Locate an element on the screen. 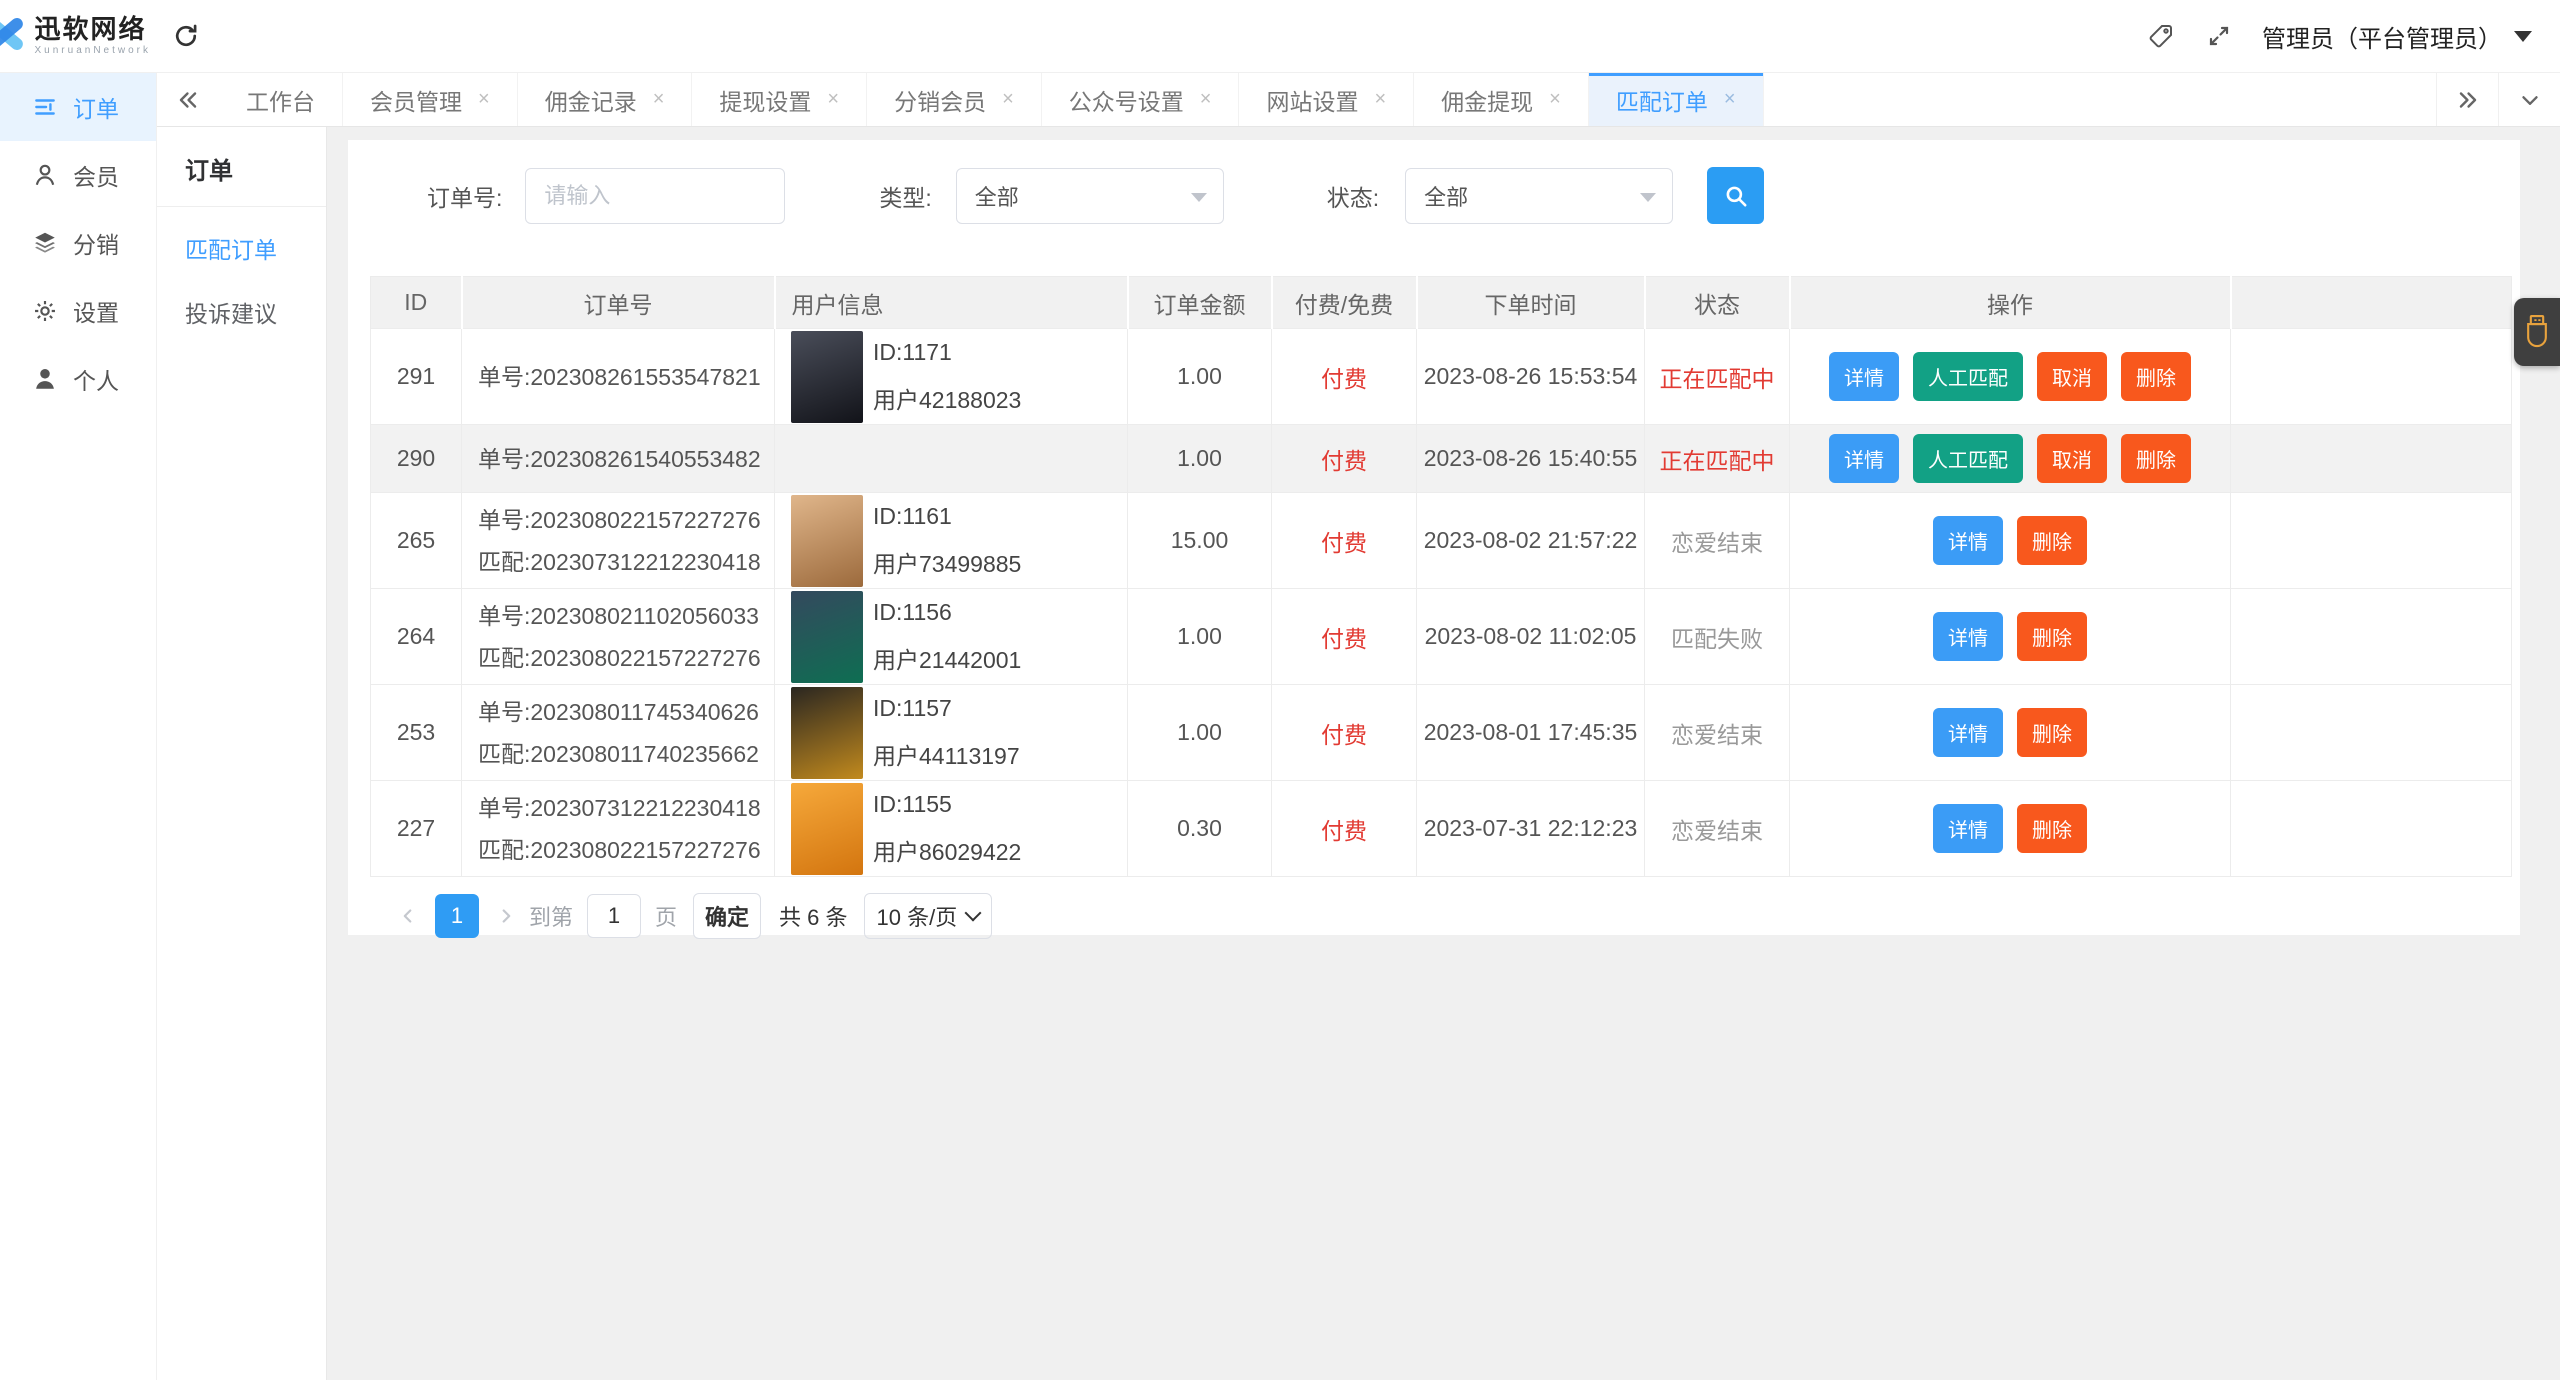 This screenshot has height=1380, width=2560. goto-page-input is located at coordinates (614, 916).